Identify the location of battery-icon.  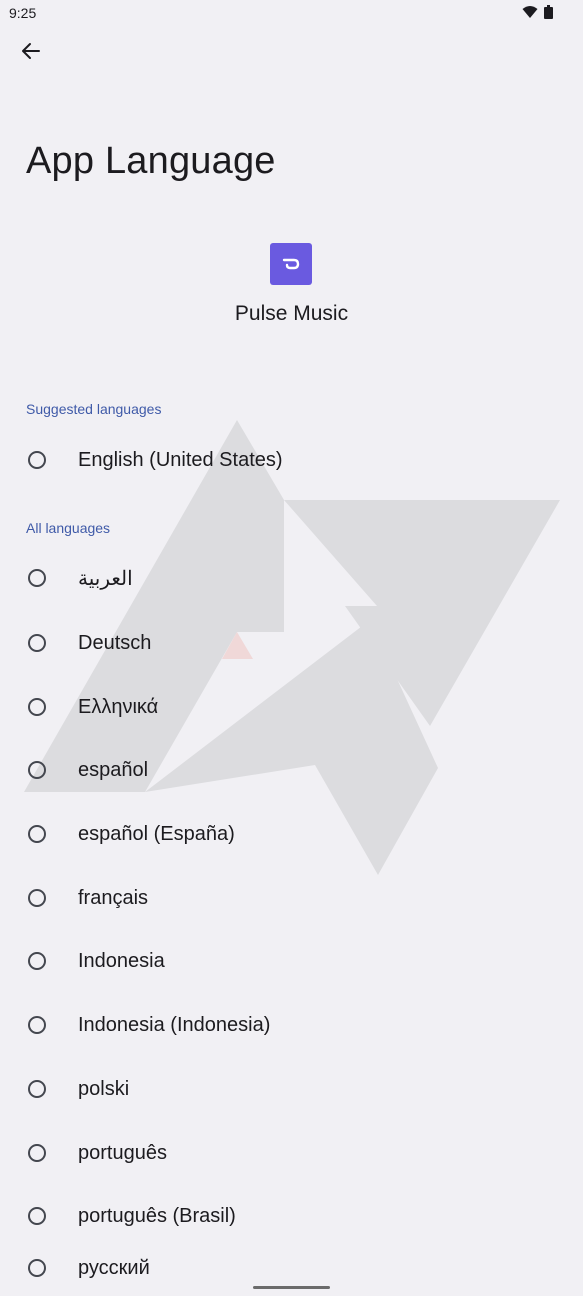
(548, 12).